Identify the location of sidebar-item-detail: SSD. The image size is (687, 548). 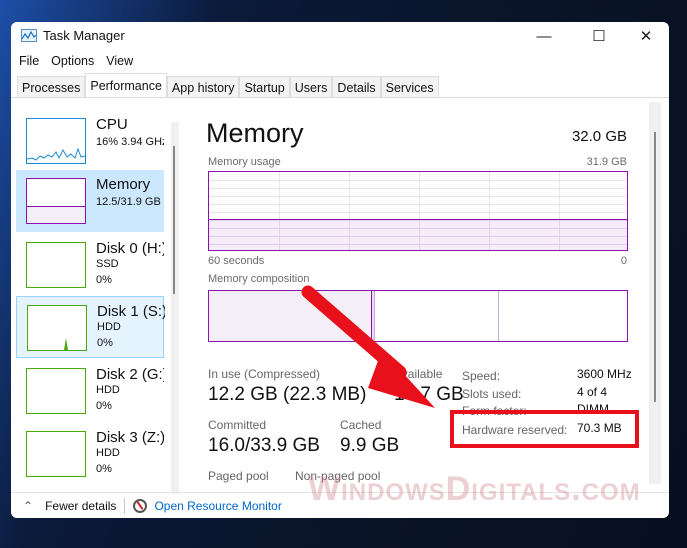
(107, 264).